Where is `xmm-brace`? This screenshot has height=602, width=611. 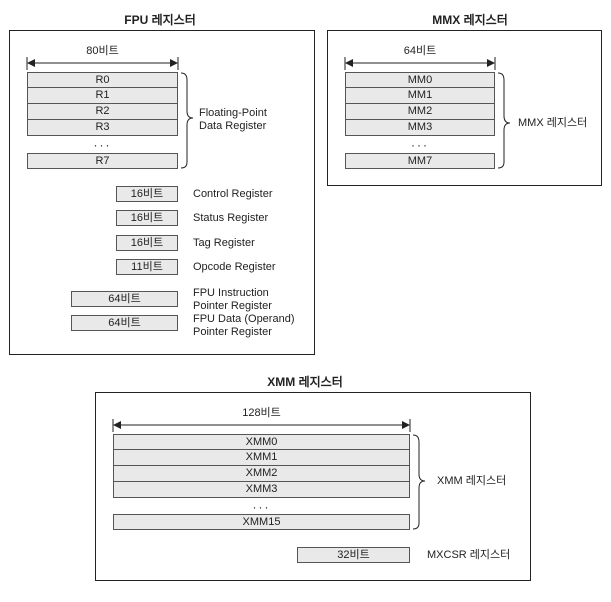
xmm-brace is located at coordinates (419, 482).